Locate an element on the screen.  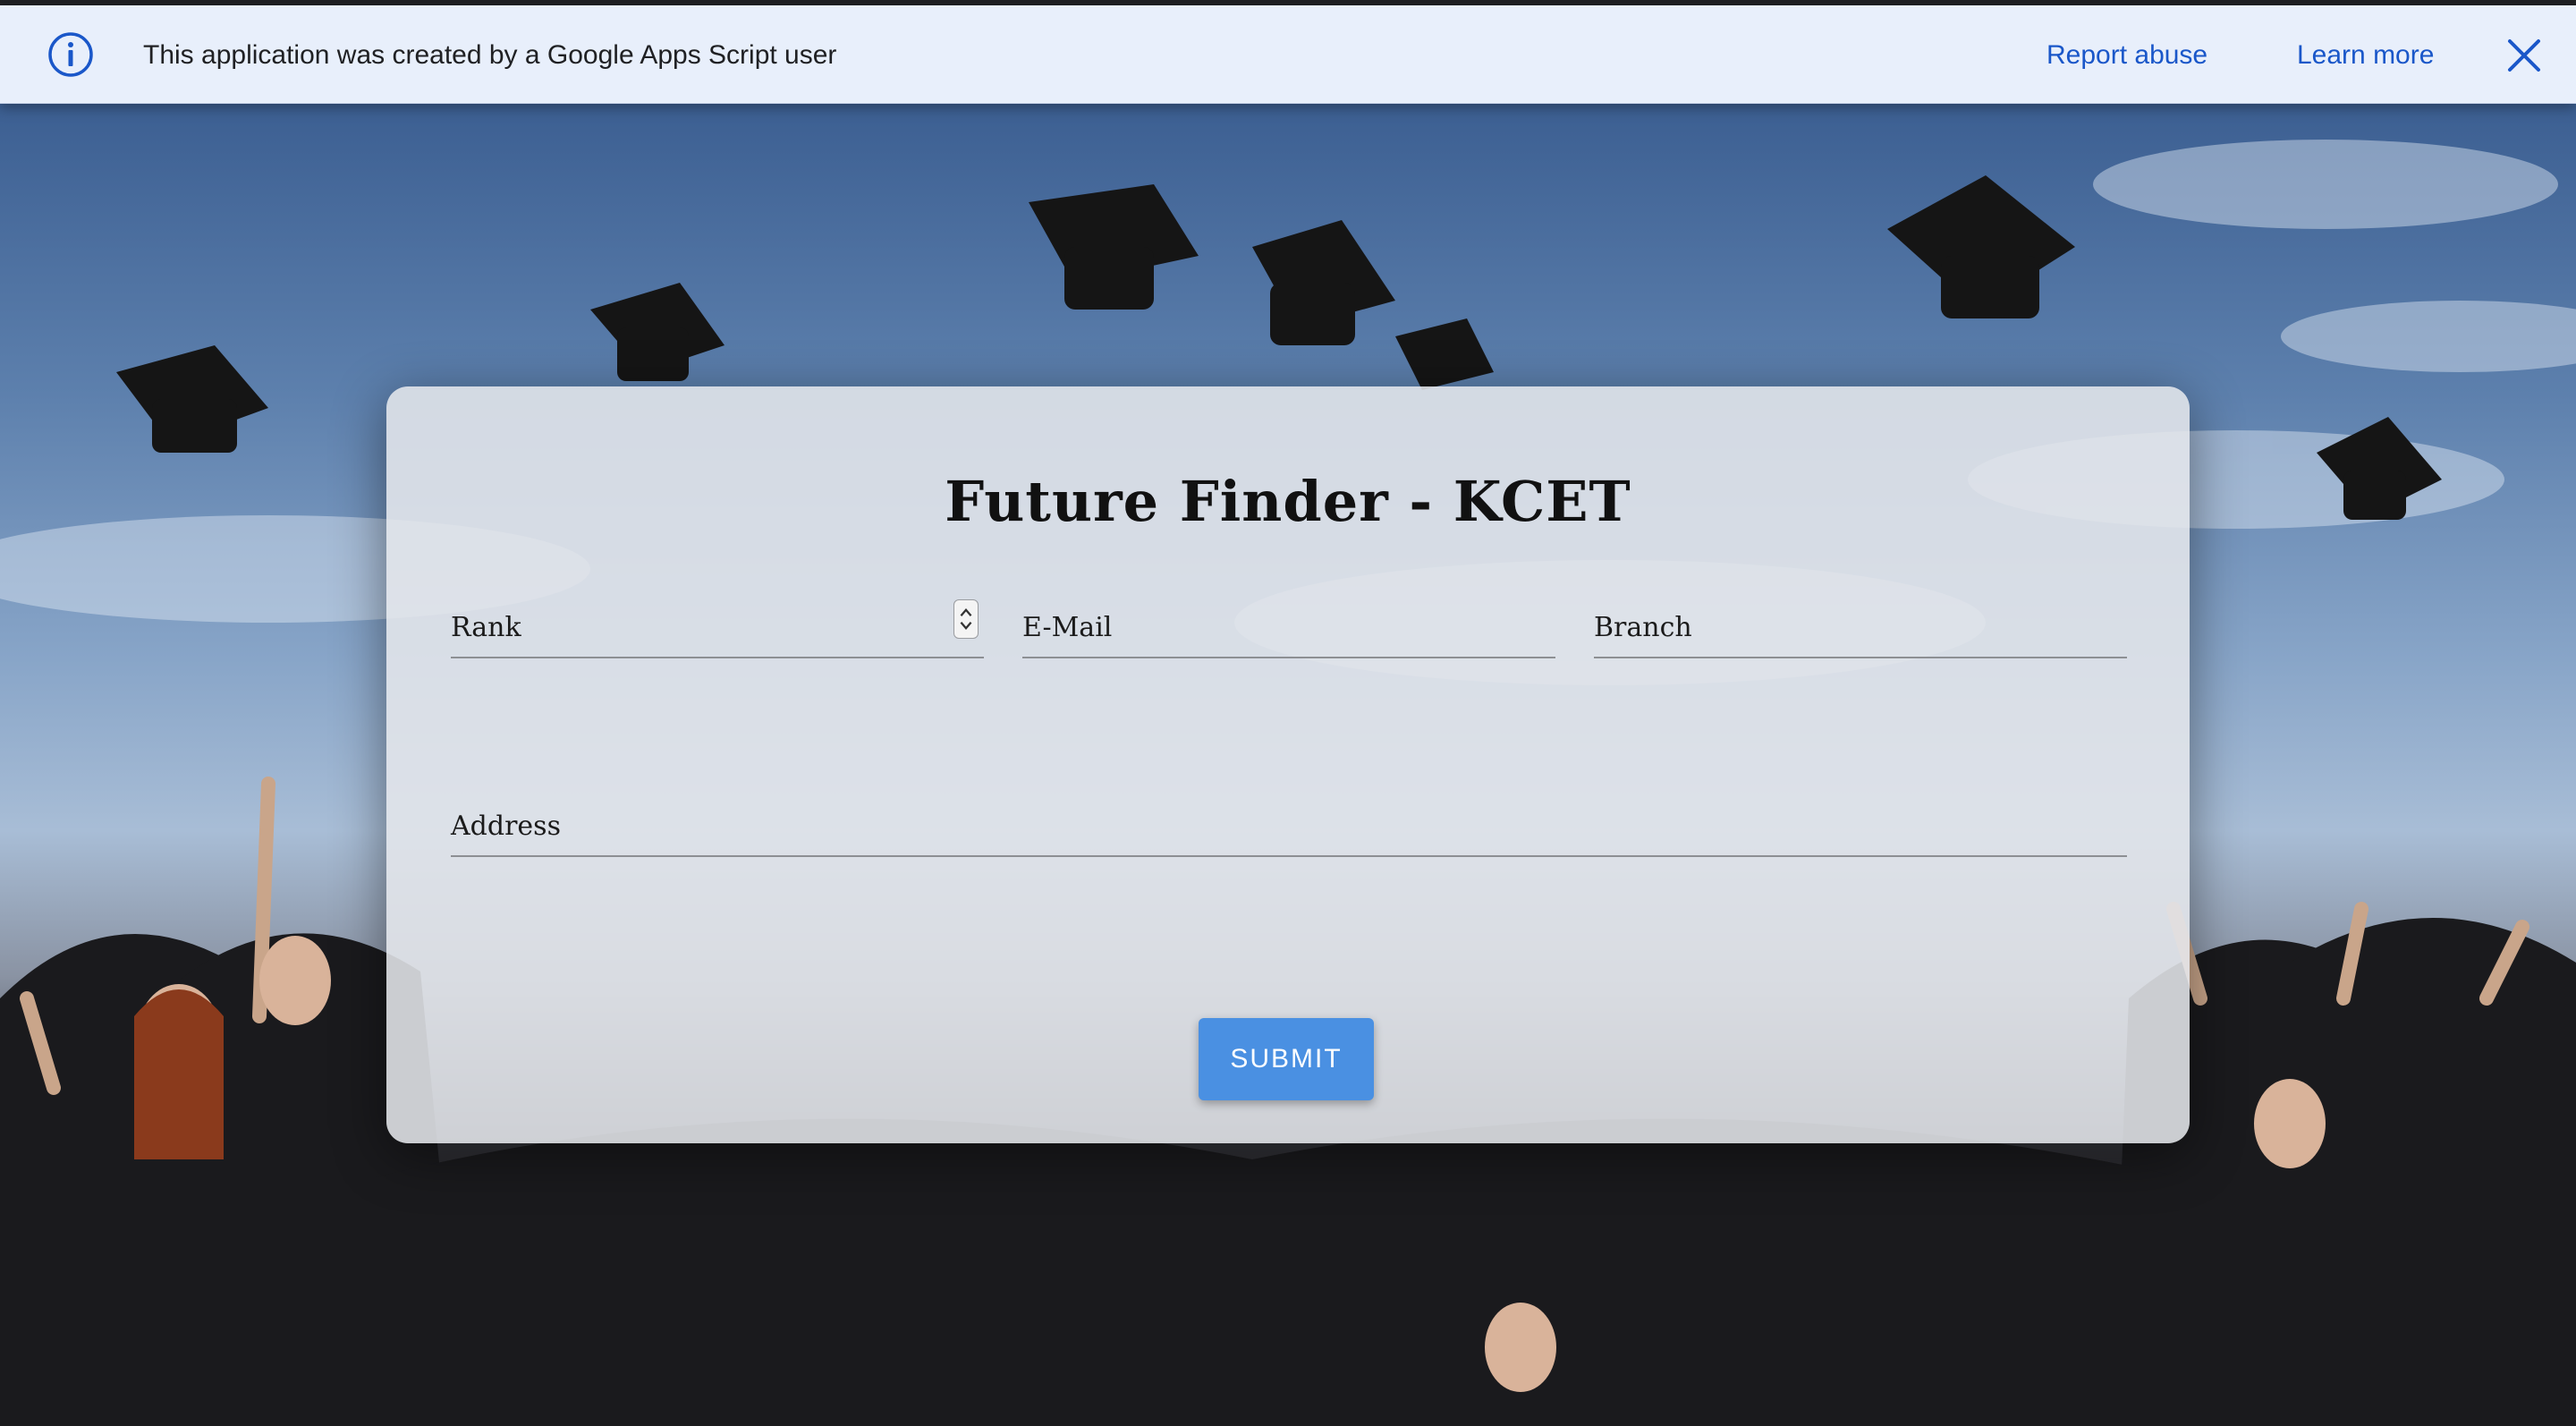
email-field: E-Mail is located at coordinates (1288, 624).